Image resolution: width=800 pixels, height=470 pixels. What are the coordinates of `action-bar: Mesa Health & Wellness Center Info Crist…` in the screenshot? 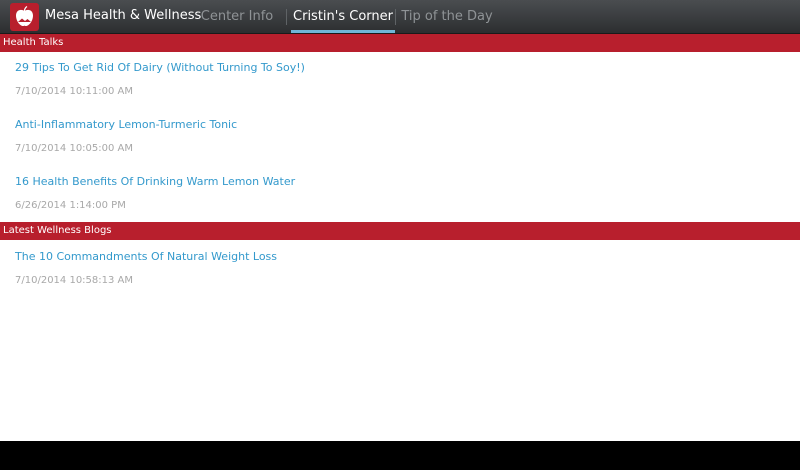 It's located at (400, 17).